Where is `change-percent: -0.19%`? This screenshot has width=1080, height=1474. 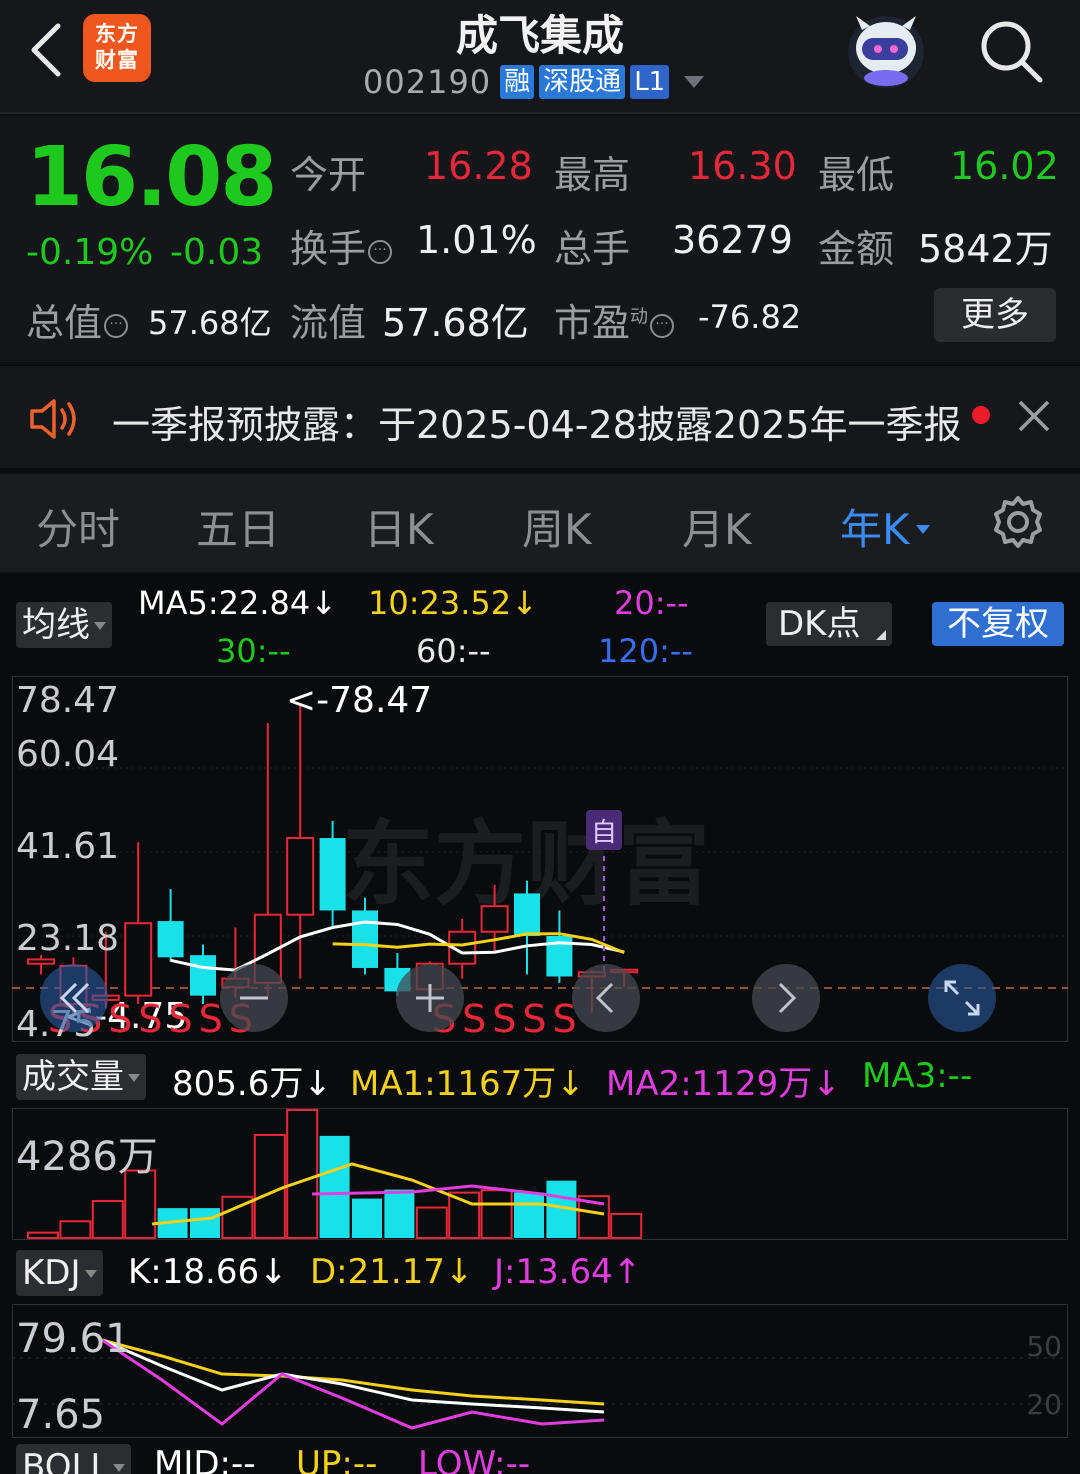
change-percent: -0.19% is located at coordinates (90, 252).